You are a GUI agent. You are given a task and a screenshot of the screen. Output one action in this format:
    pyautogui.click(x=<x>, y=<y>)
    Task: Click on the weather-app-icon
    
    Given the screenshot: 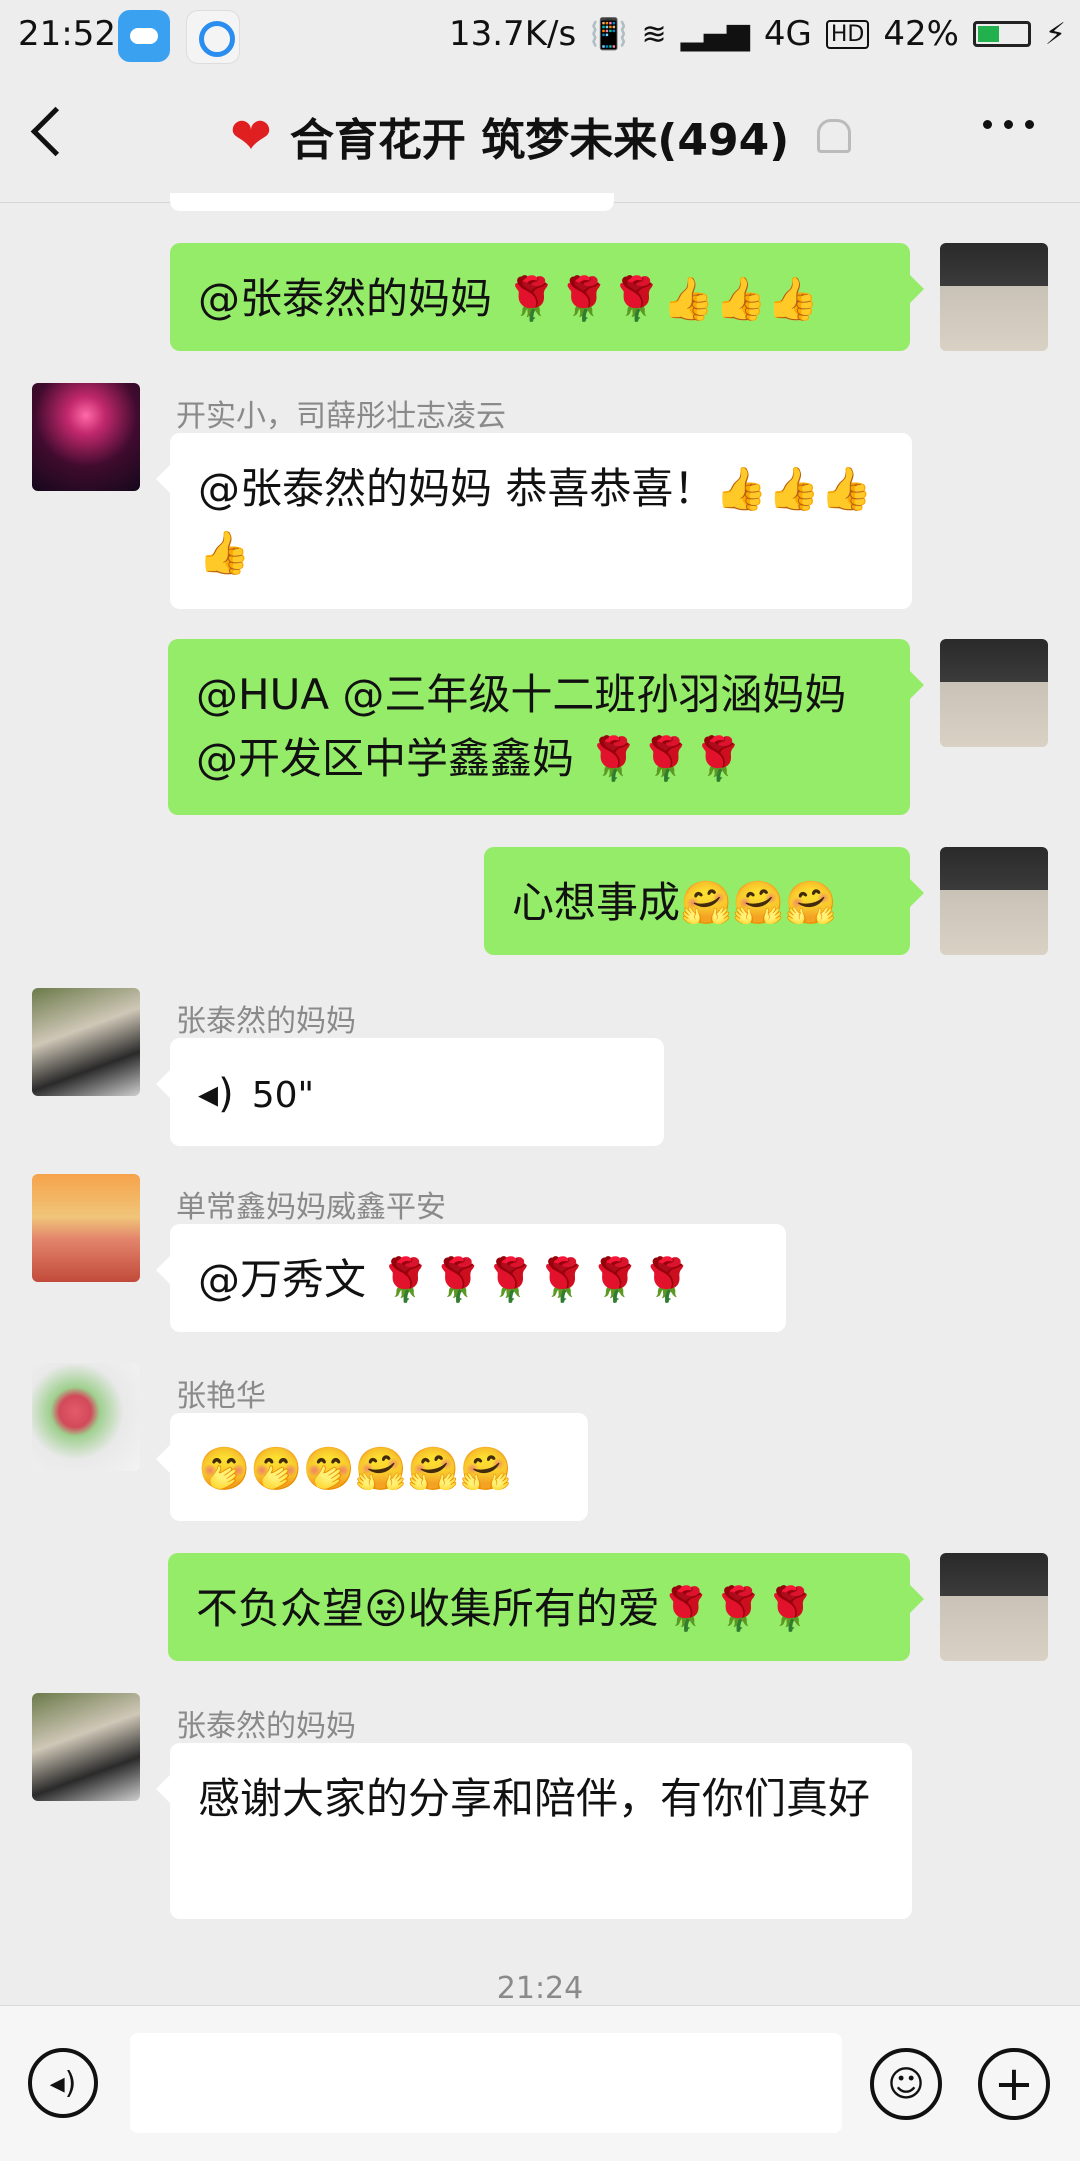 What is the action you would take?
    pyautogui.click(x=144, y=36)
    